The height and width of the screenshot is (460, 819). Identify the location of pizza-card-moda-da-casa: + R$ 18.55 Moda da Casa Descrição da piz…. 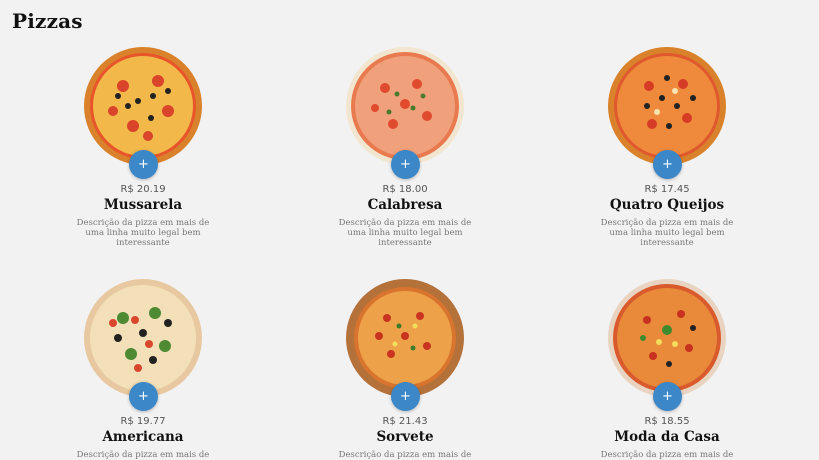
(667, 369).